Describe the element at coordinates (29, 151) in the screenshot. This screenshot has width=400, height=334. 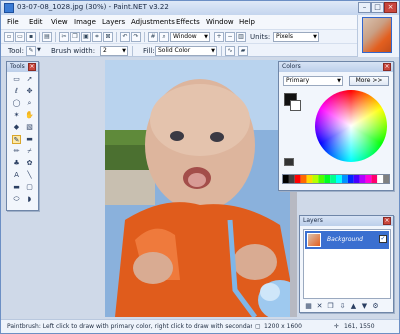
I see `color-picker-icon: ⌿` at that location.